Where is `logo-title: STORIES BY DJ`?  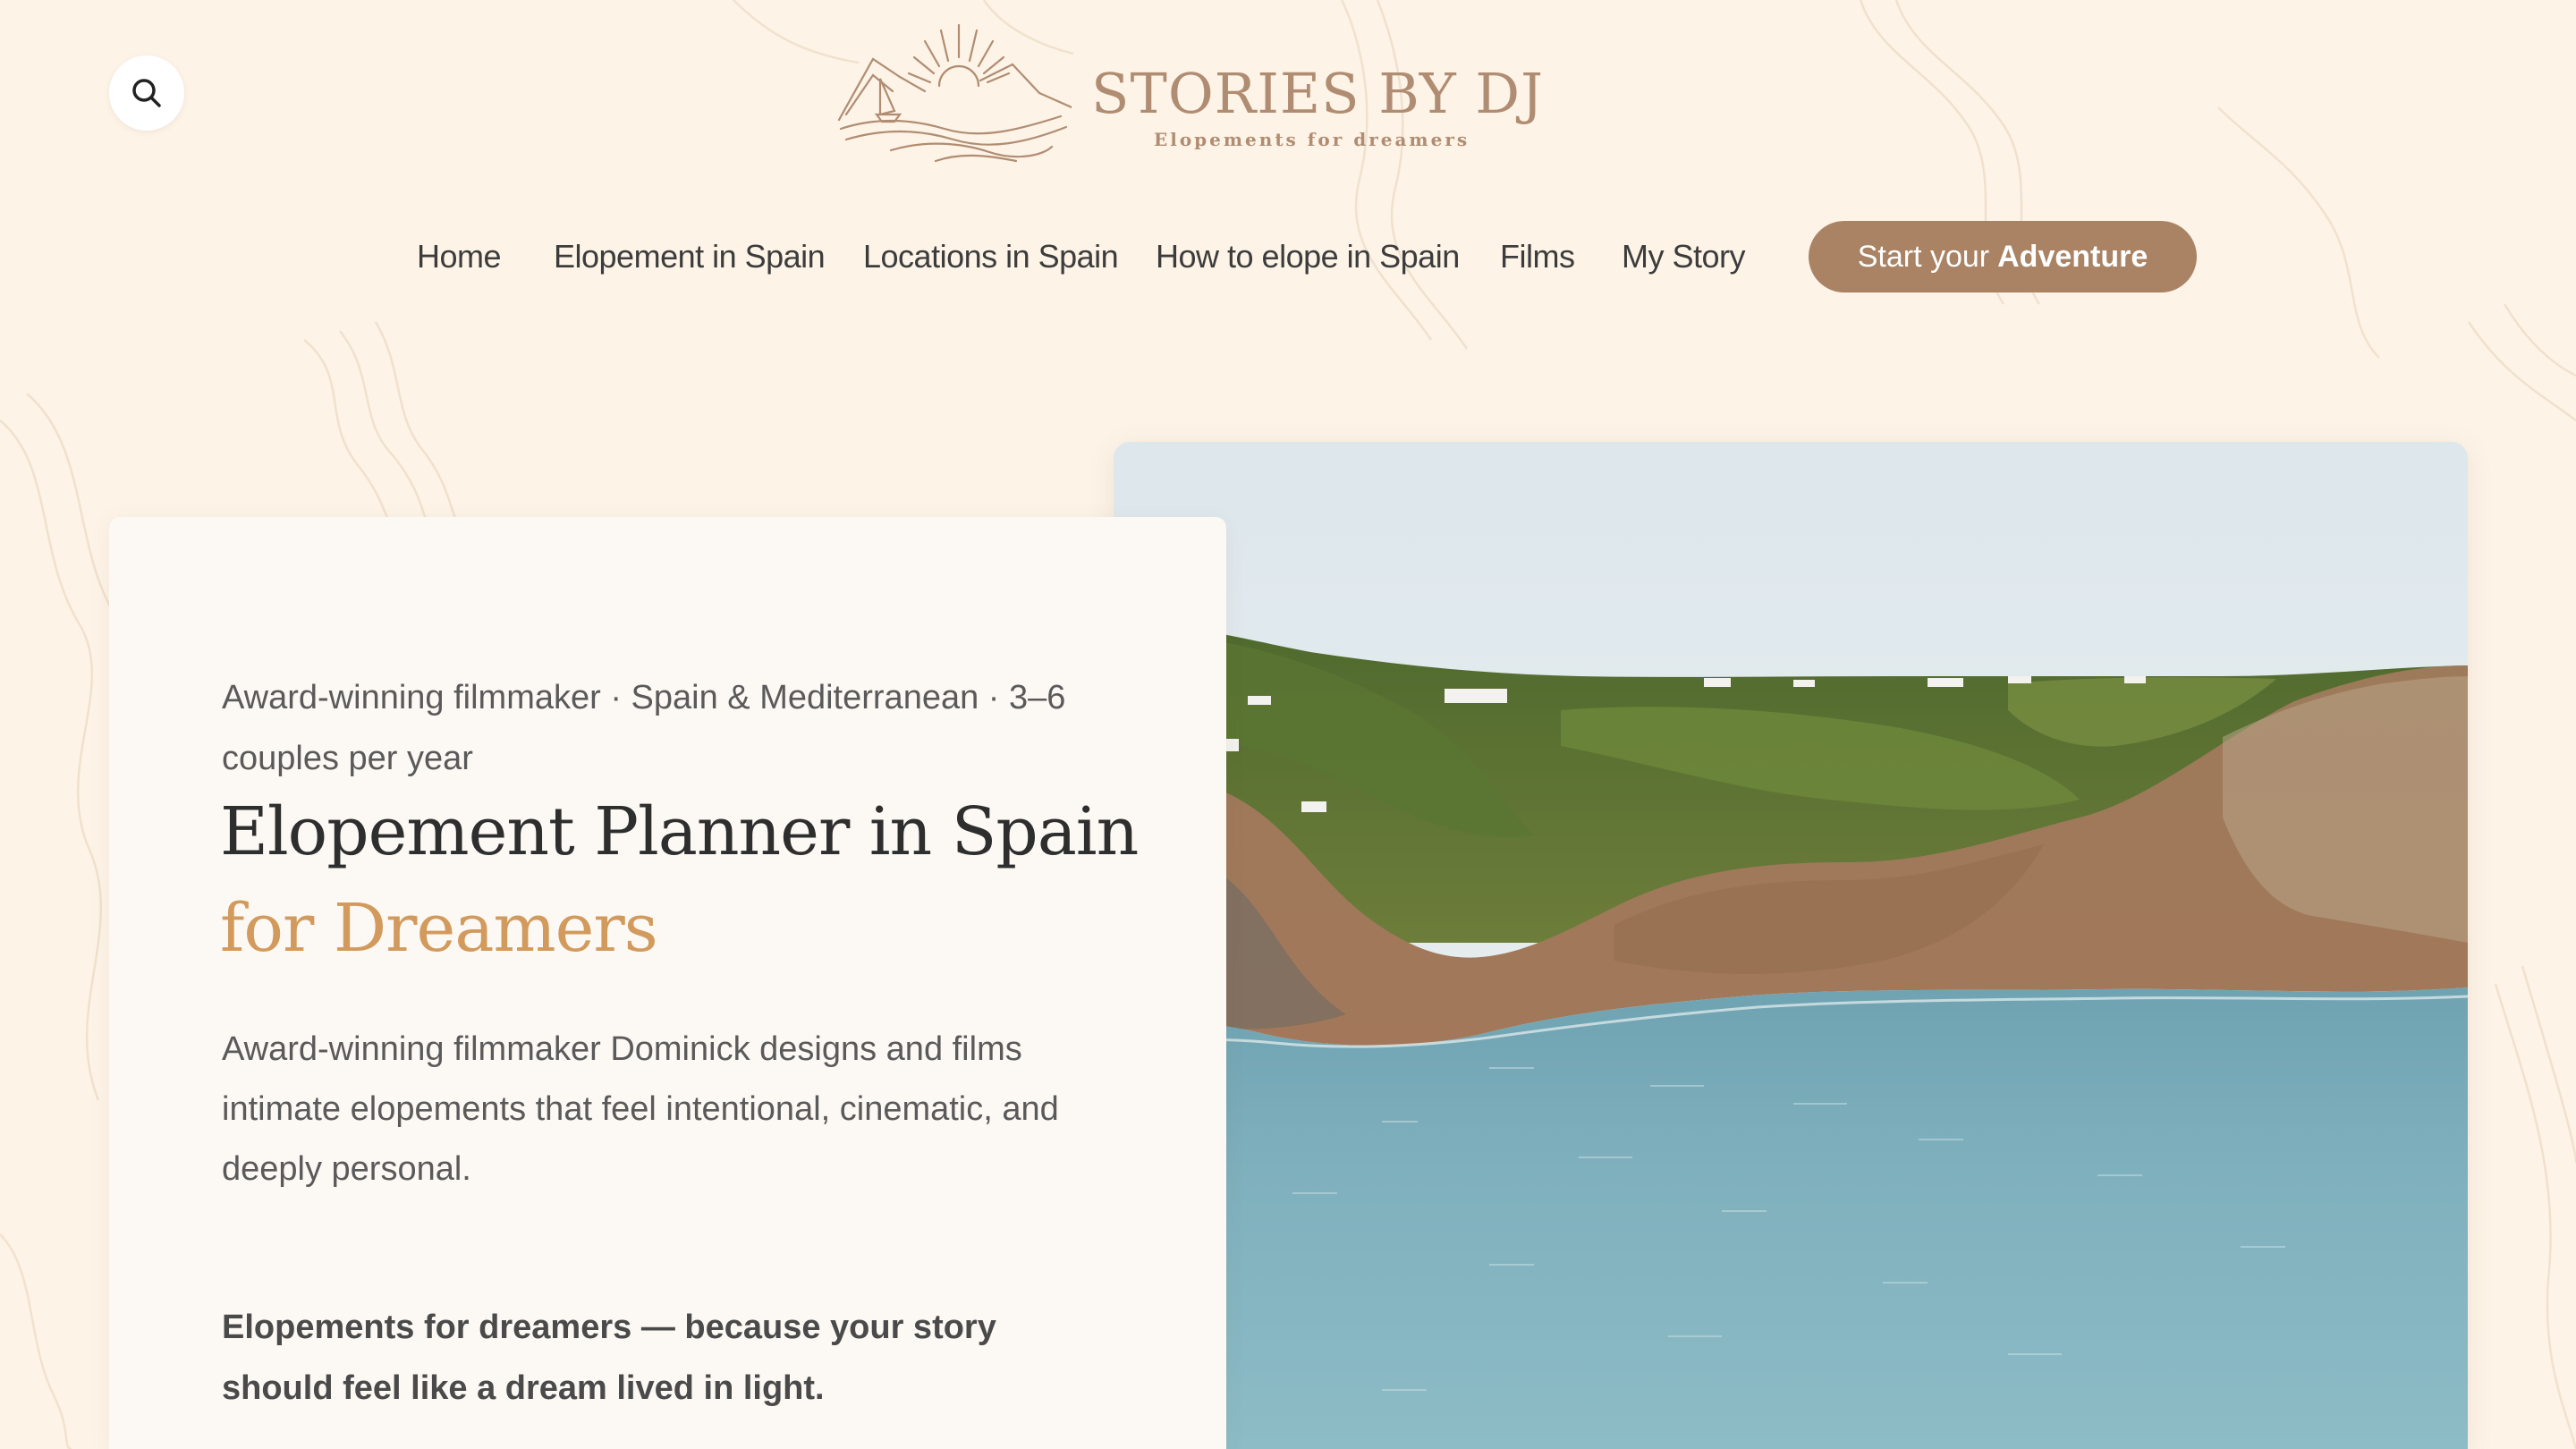 logo-title: STORIES BY DJ is located at coordinates (1317, 93).